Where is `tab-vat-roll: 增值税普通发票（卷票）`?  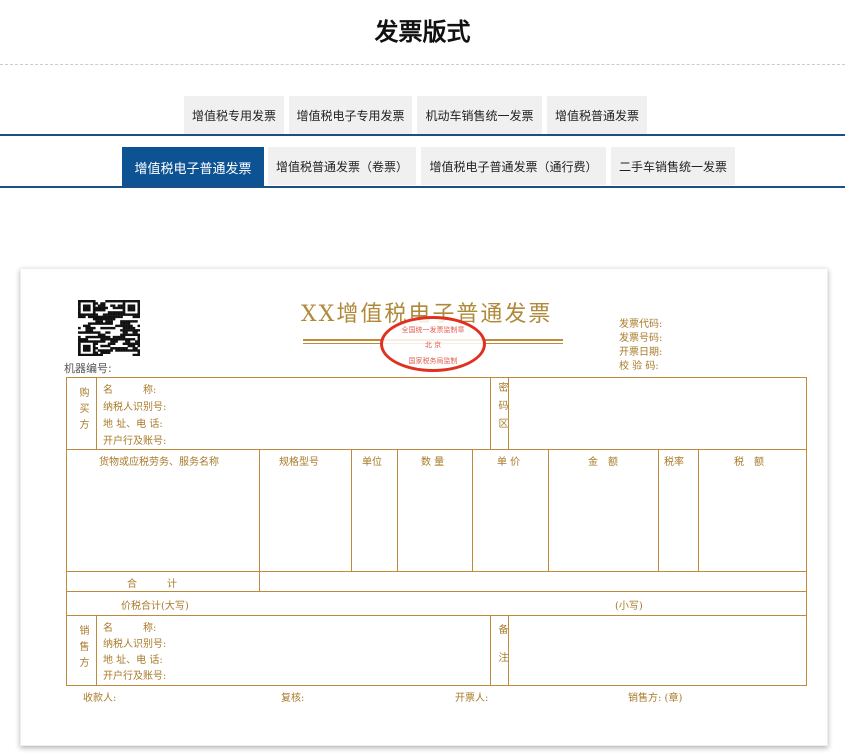 tab-vat-roll: 增值税普通发票（卷票） is located at coordinates (342, 166).